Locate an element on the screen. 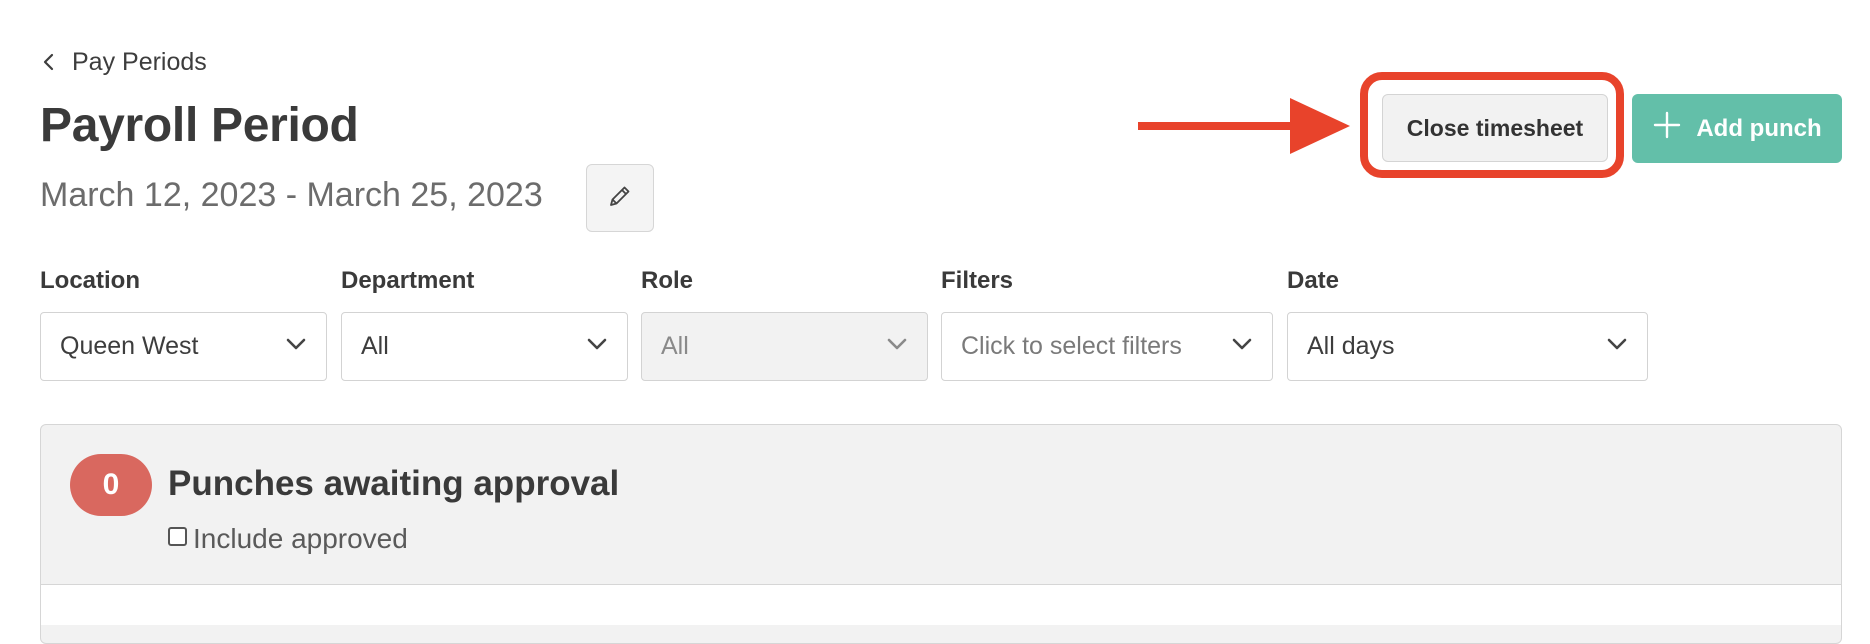  page-title: Payroll Period is located at coordinates (199, 125).